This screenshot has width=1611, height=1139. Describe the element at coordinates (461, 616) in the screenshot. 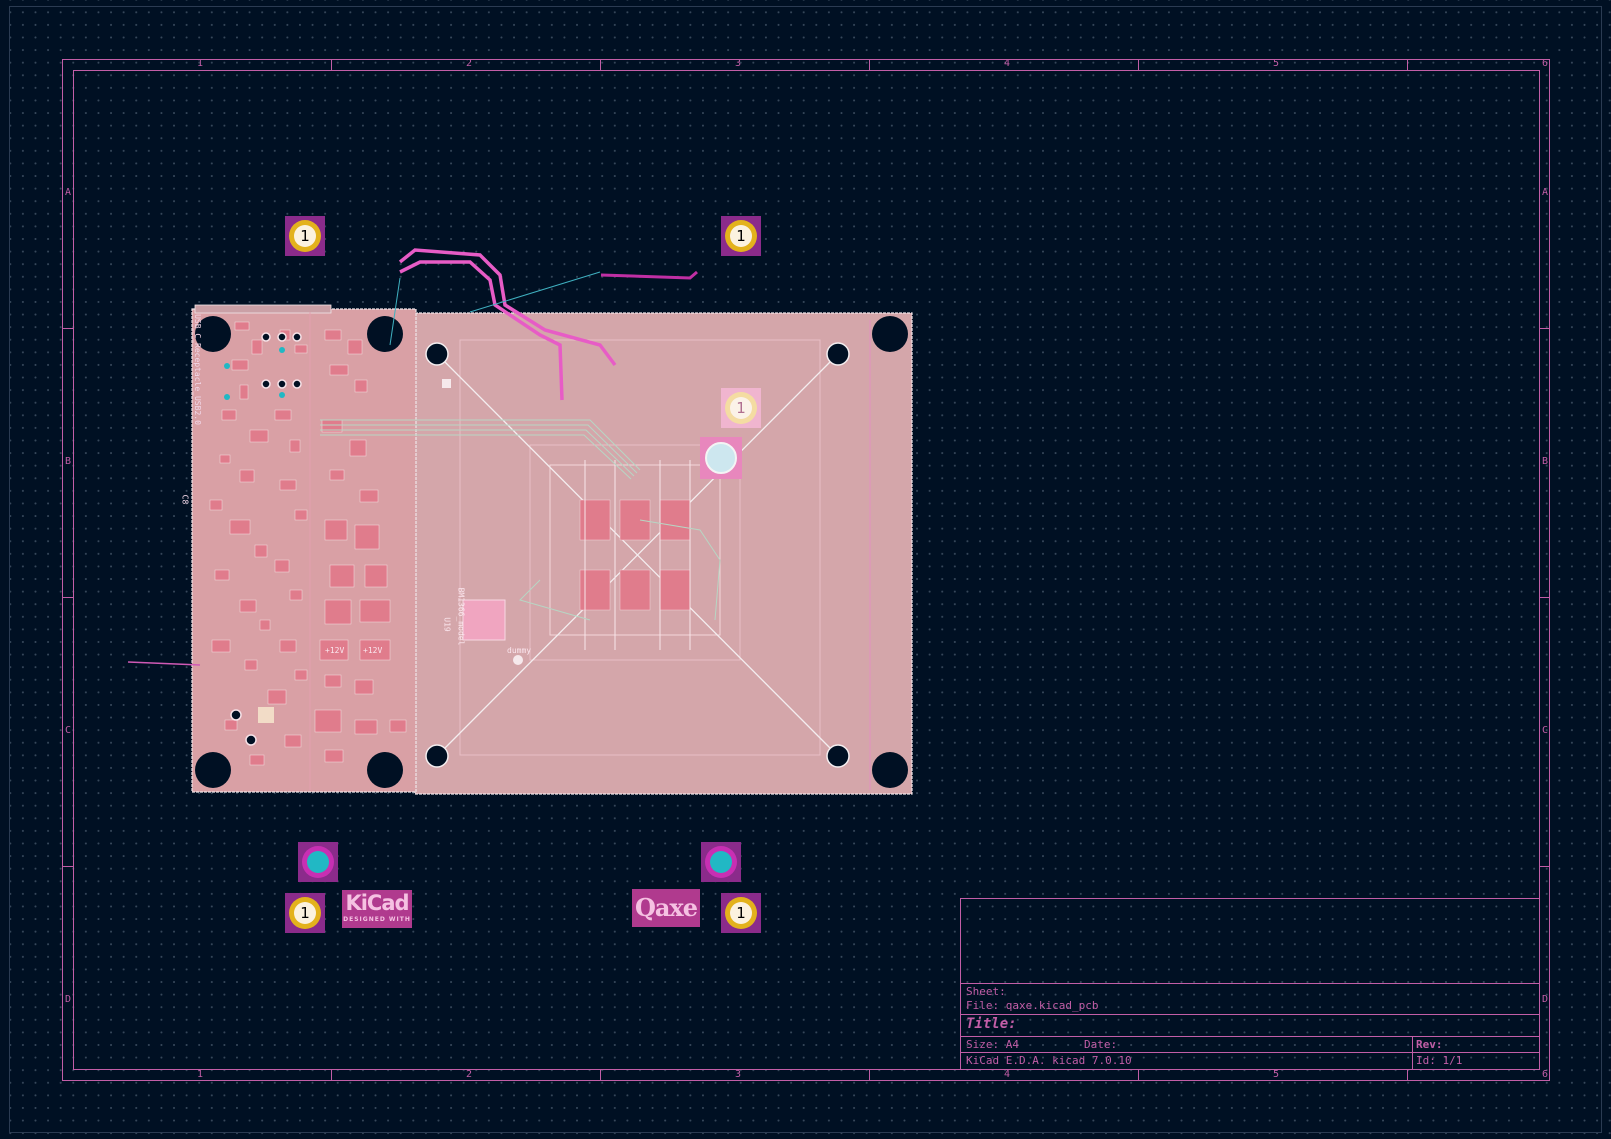

I see `silkscreen-asic-model: BM1366_model` at that location.